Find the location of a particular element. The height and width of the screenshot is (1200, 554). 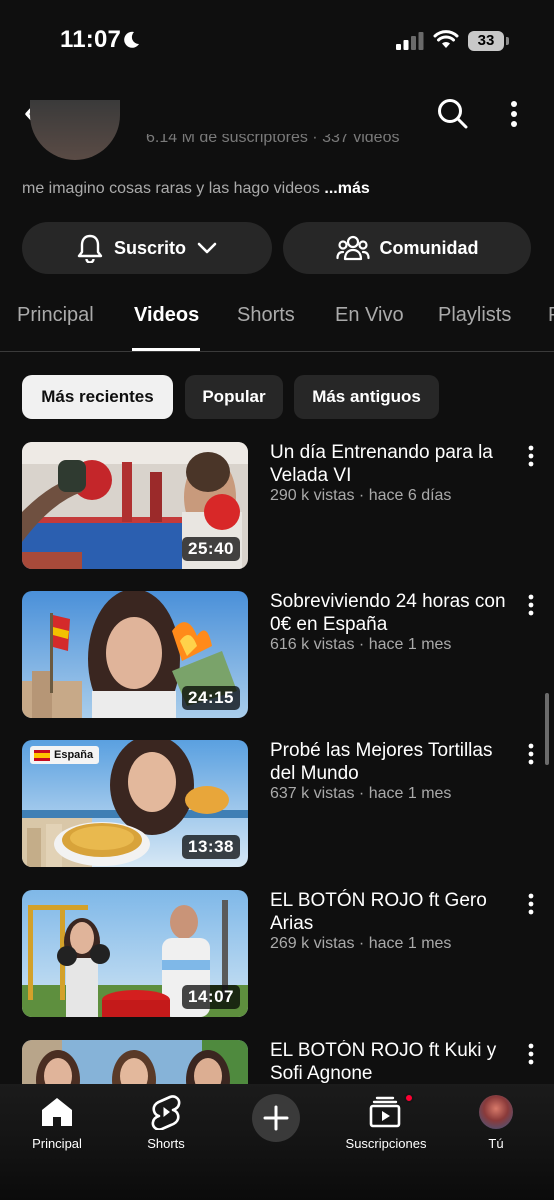

tab-videos: Videos is located at coordinates (166, 315).